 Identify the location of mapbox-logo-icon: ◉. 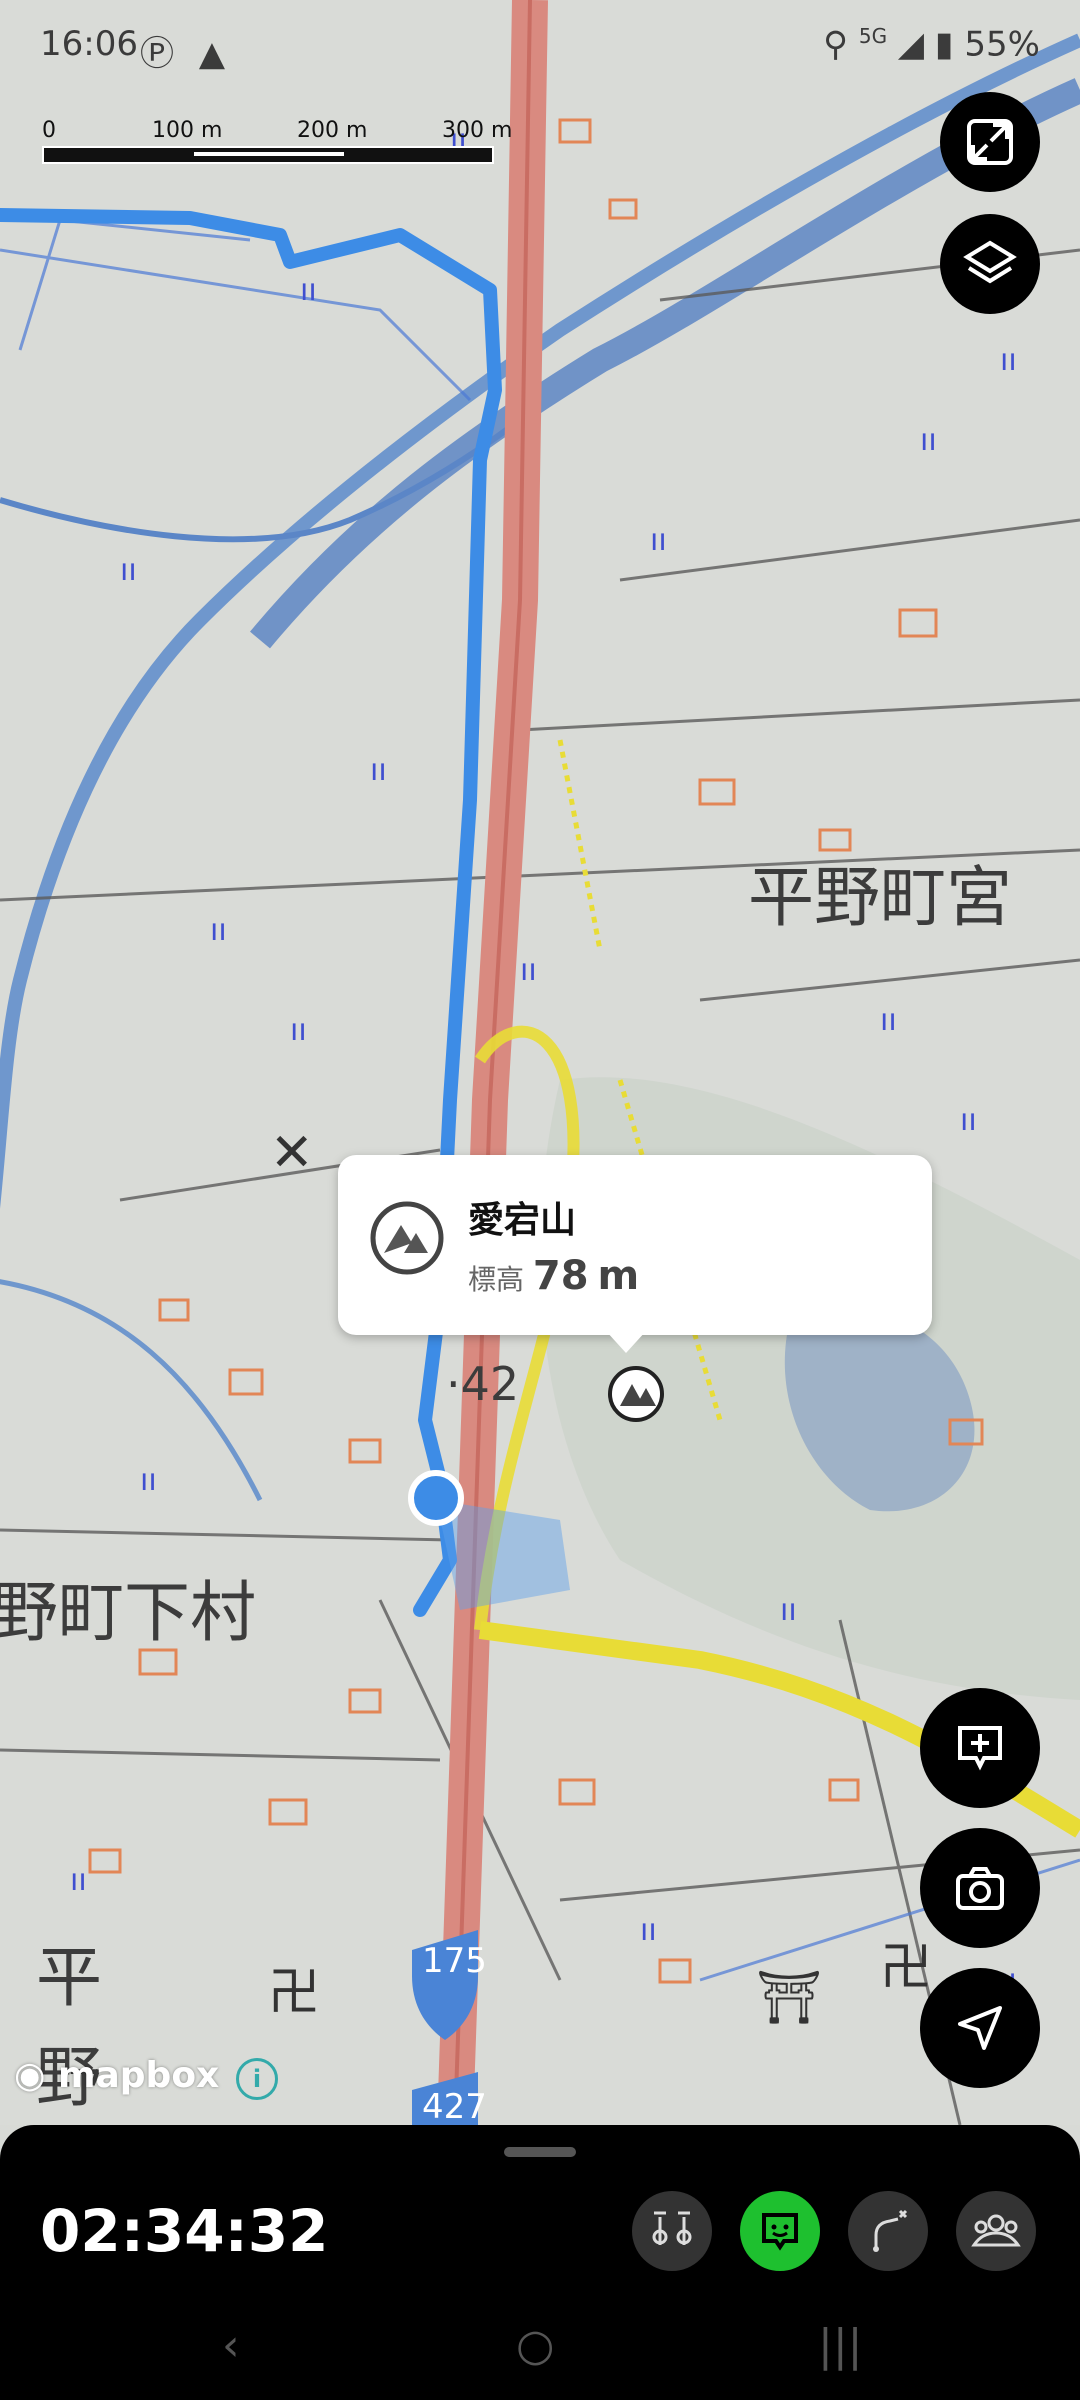
(30, 2075).